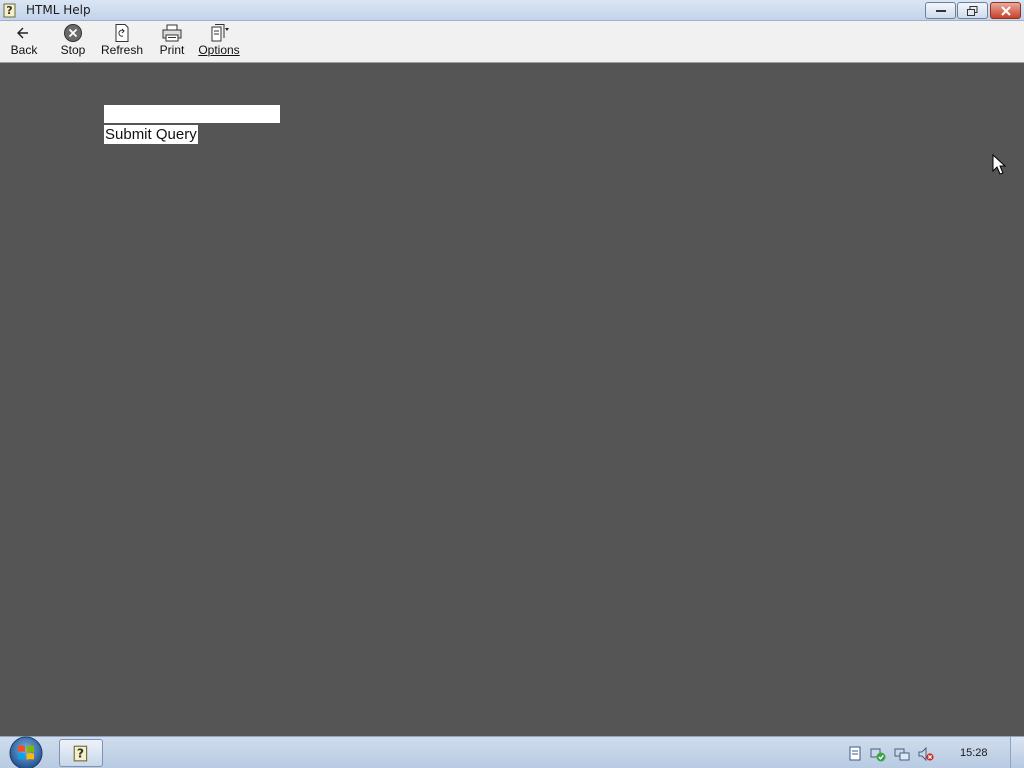 This screenshot has width=1024, height=768. What do you see at coordinates (24, 42) in the screenshot?
I see `back-button: Back` at bounding box center [24, 42].